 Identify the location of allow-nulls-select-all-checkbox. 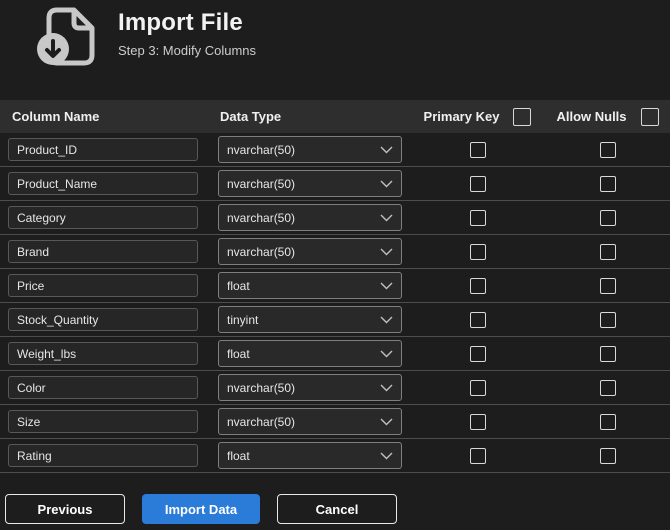
(649, 116).